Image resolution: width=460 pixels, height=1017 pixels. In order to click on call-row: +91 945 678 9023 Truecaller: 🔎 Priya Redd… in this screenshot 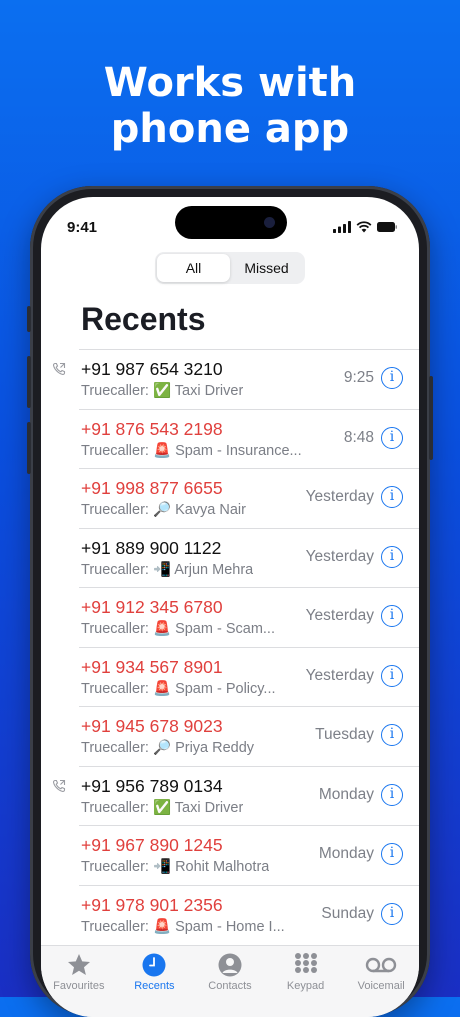, I will do `click(249, 736)`.